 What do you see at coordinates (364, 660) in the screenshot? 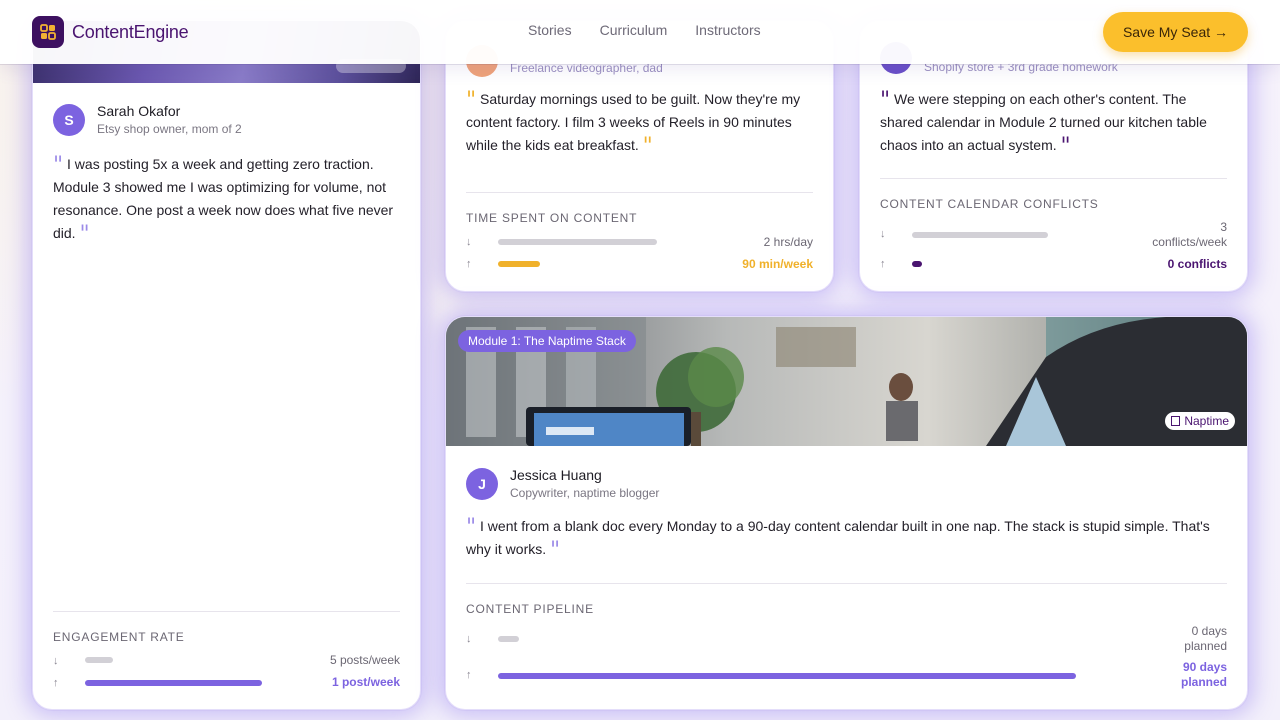
I see `before-value: 5 posts/week` at bounding box center [364, 660].